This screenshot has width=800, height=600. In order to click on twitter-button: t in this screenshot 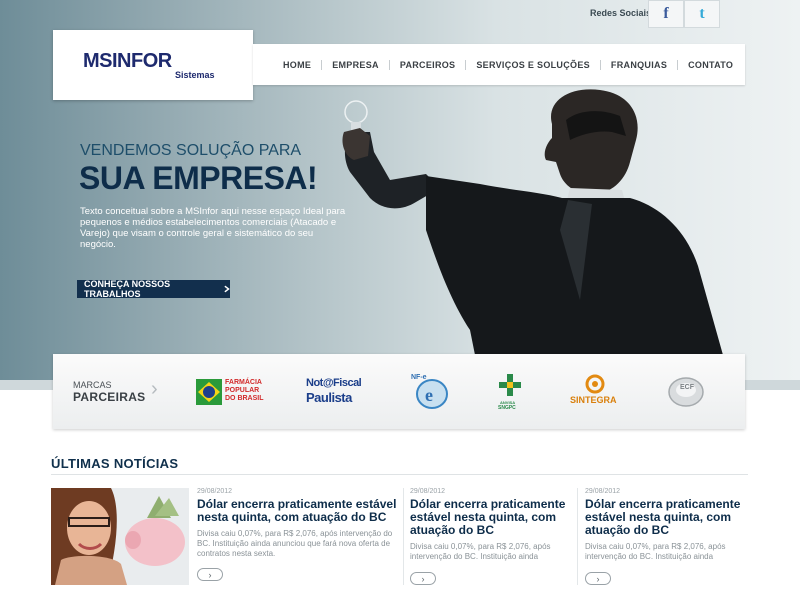, I will do `click(702, 14)`.